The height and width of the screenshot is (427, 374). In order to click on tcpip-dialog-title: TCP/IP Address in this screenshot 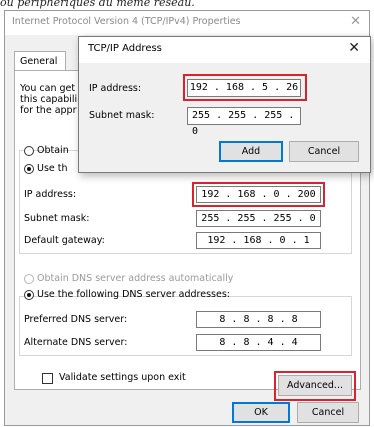, I will do `click(125, 48)`.